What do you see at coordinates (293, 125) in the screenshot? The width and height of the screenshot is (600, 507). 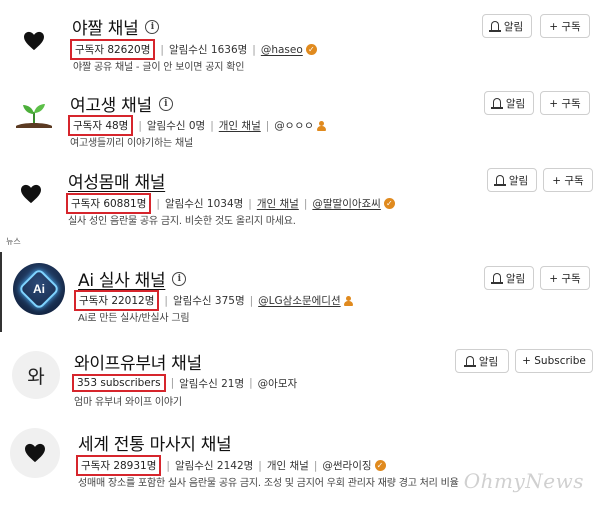 I see `channel-handle: @ㅇㅇㅇ` at bounding box center [293, 125].